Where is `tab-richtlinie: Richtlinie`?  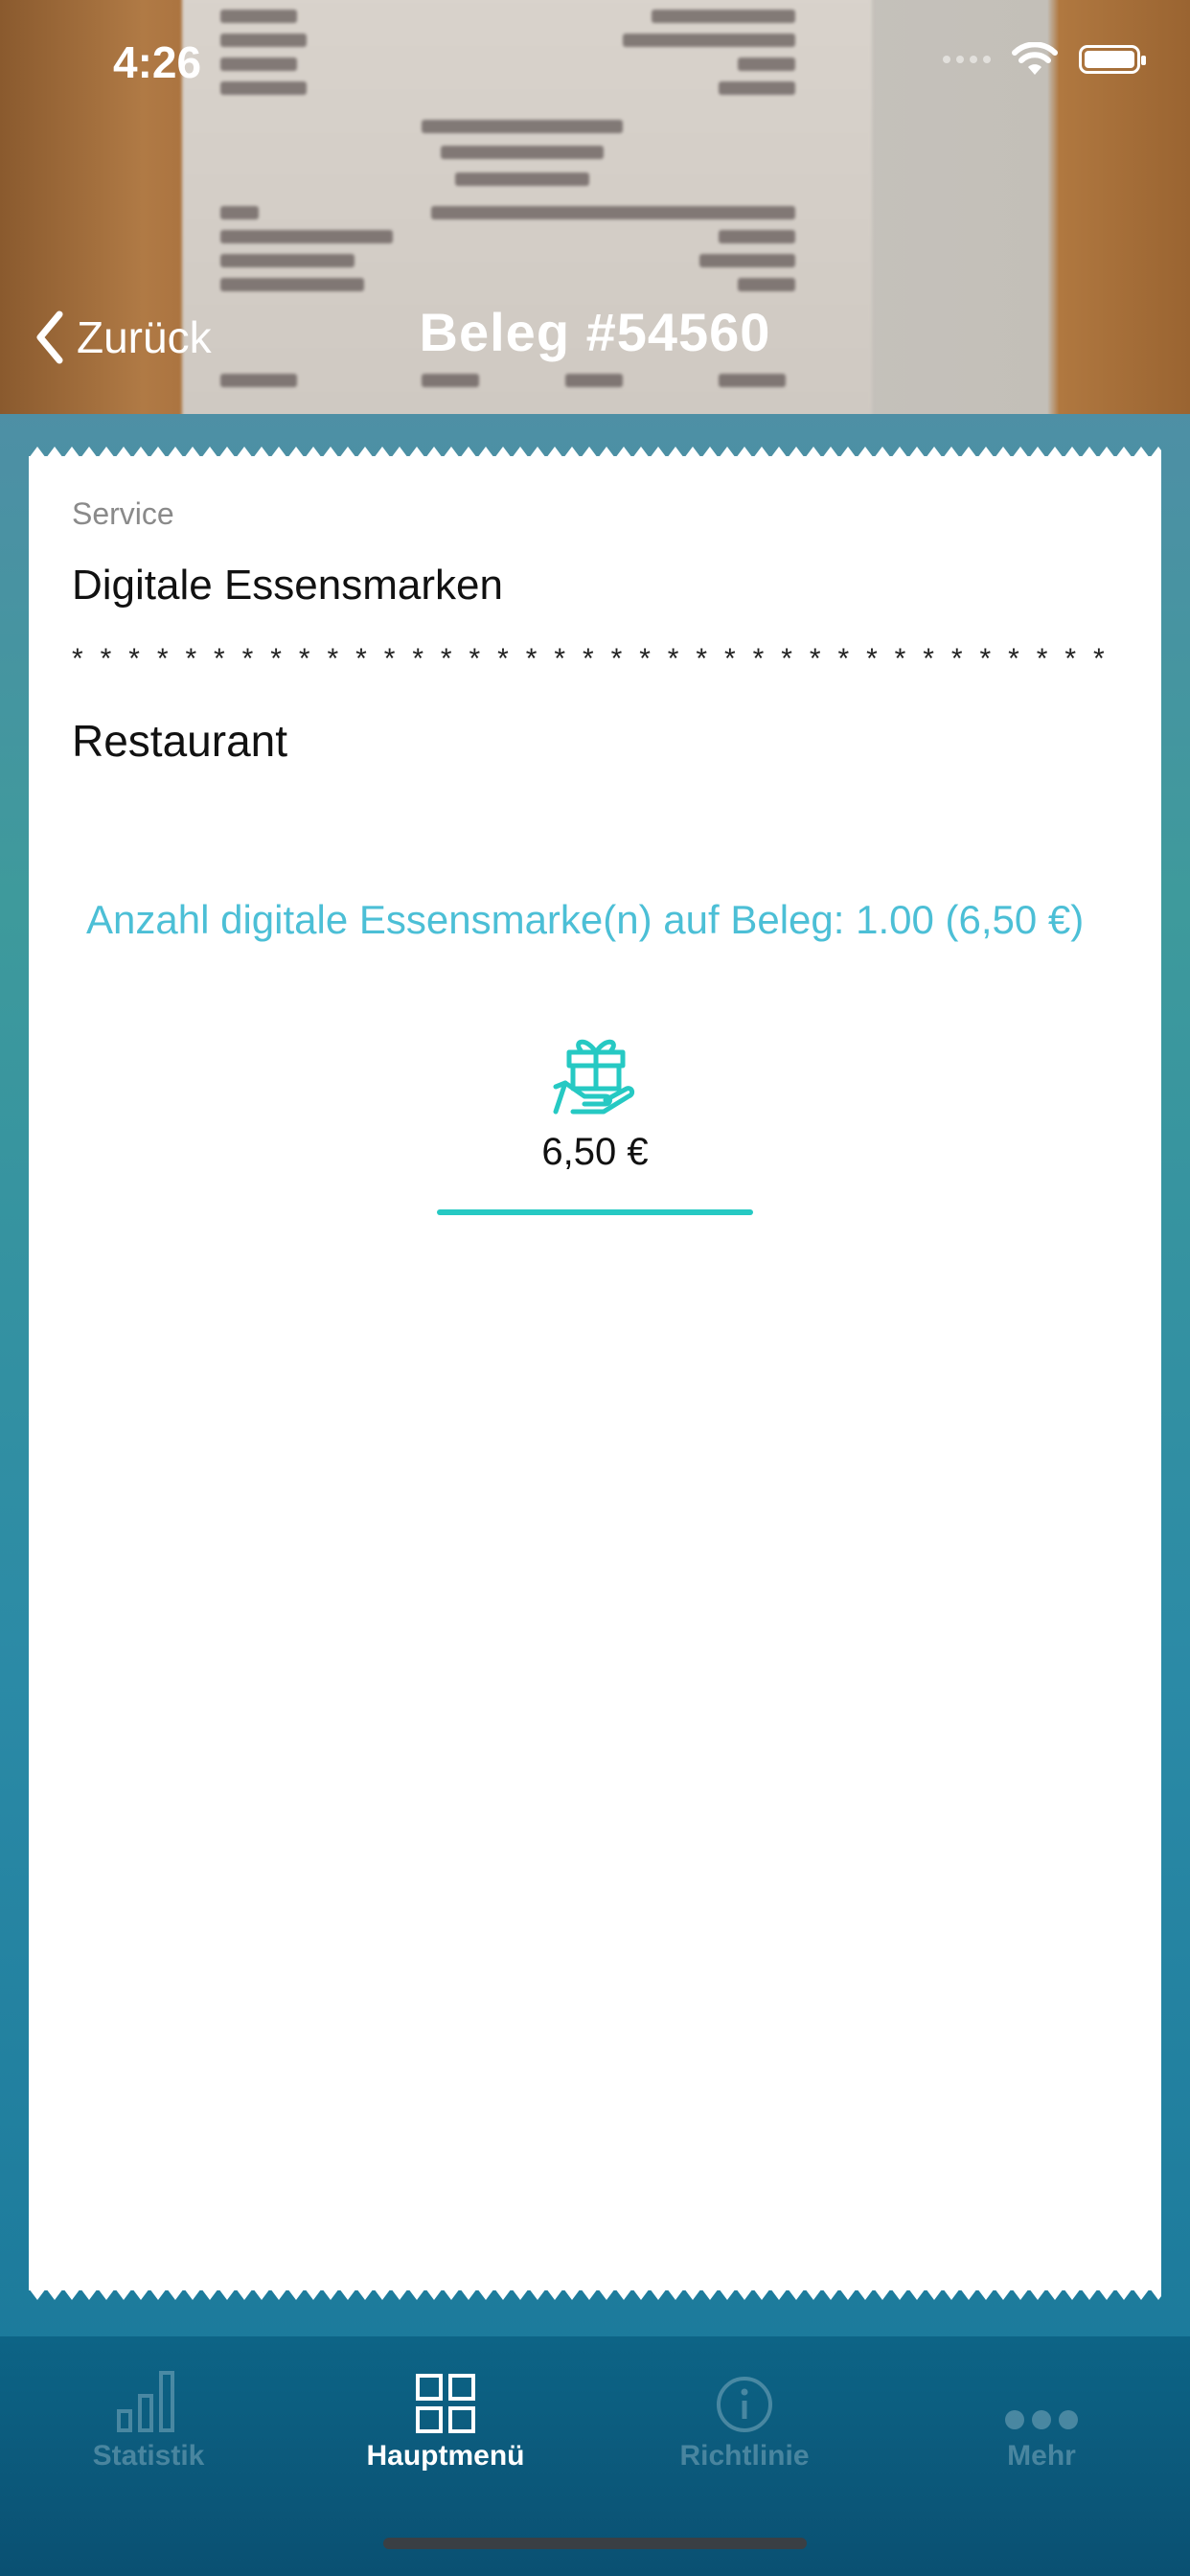 tab-richtlinie: Richtlinie is located at coordinates (745, 2415).